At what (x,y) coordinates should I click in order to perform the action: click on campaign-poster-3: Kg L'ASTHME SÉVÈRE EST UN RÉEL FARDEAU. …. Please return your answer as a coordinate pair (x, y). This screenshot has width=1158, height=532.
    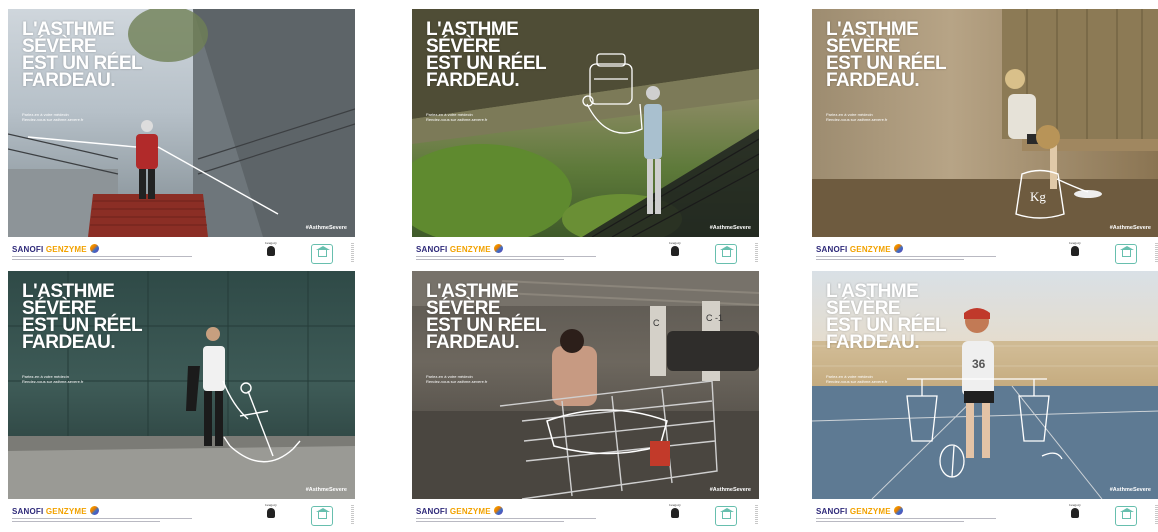
    Looking at the image, I should click on (985, 139).